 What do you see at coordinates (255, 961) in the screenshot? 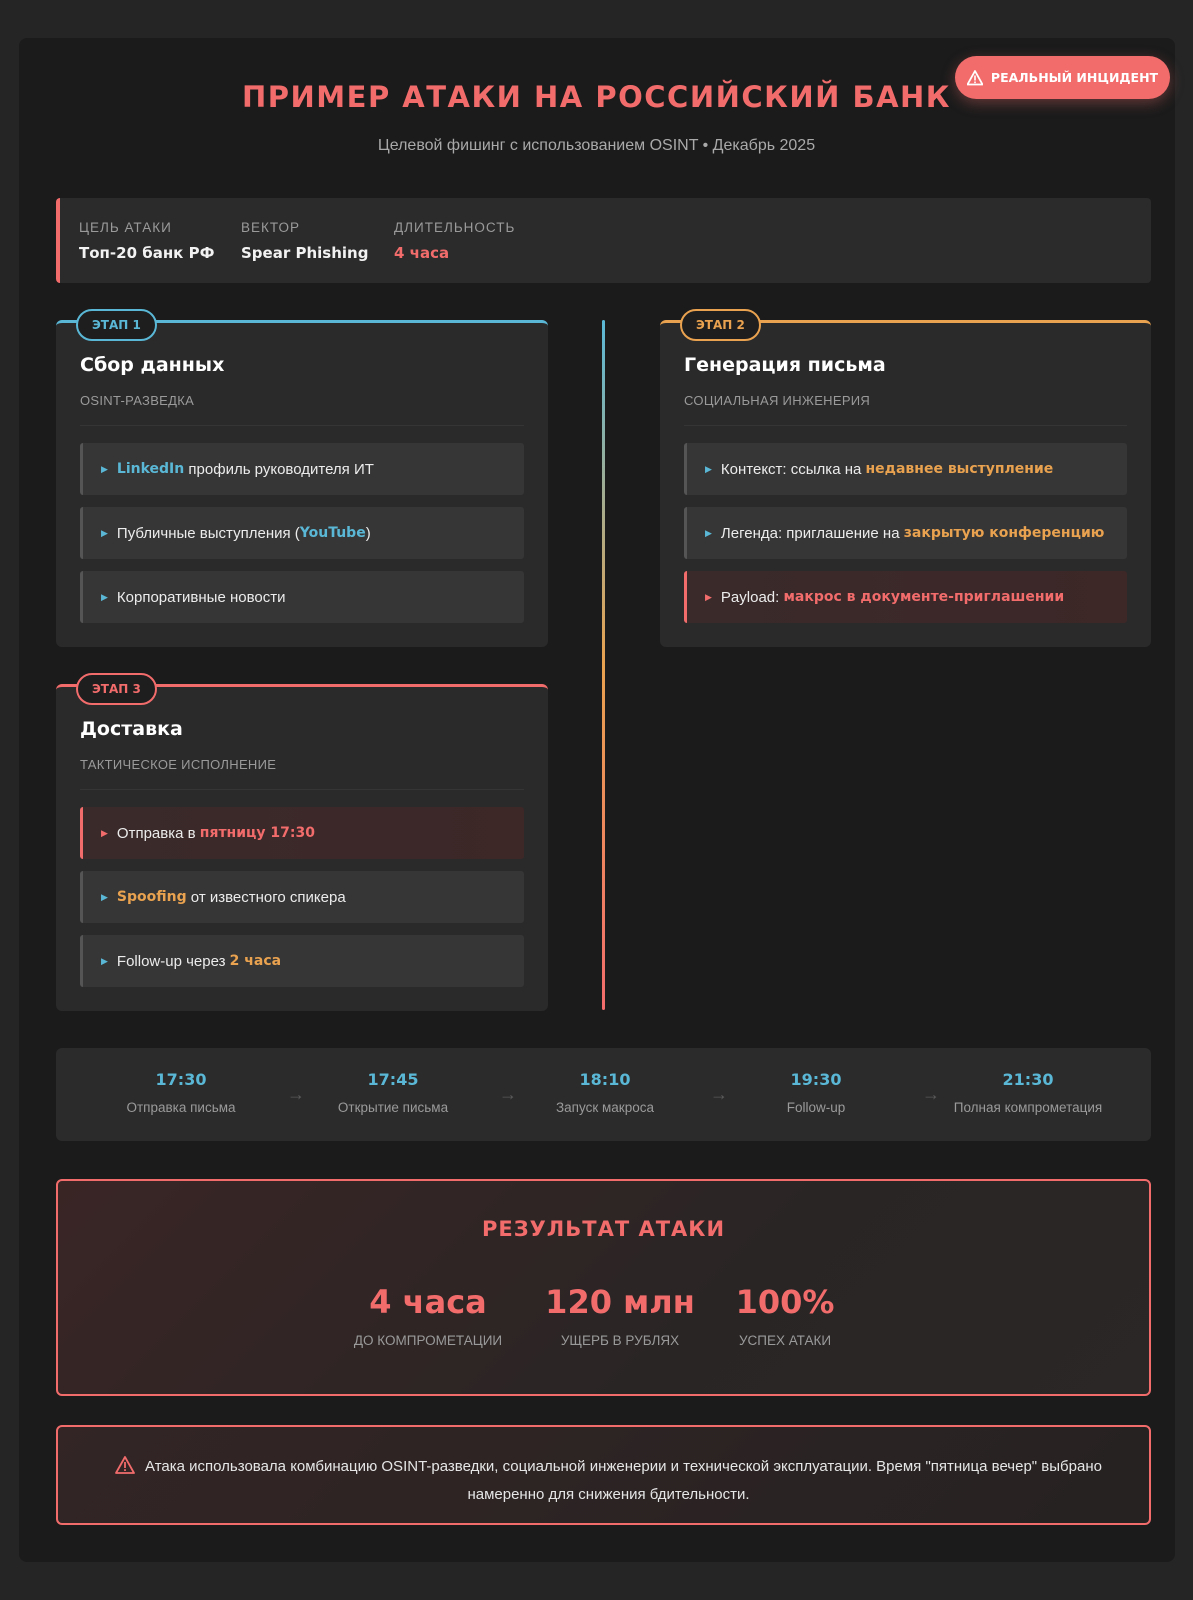
I see `item-highlight: 2 часа` at bounding box center [255, 961].